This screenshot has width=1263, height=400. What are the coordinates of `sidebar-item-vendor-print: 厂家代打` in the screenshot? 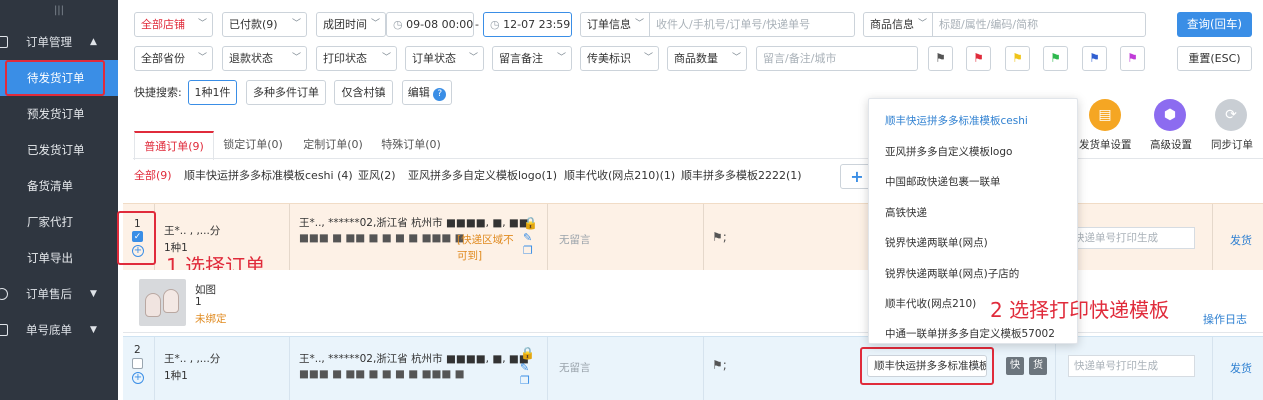 It's located at (59, 222).